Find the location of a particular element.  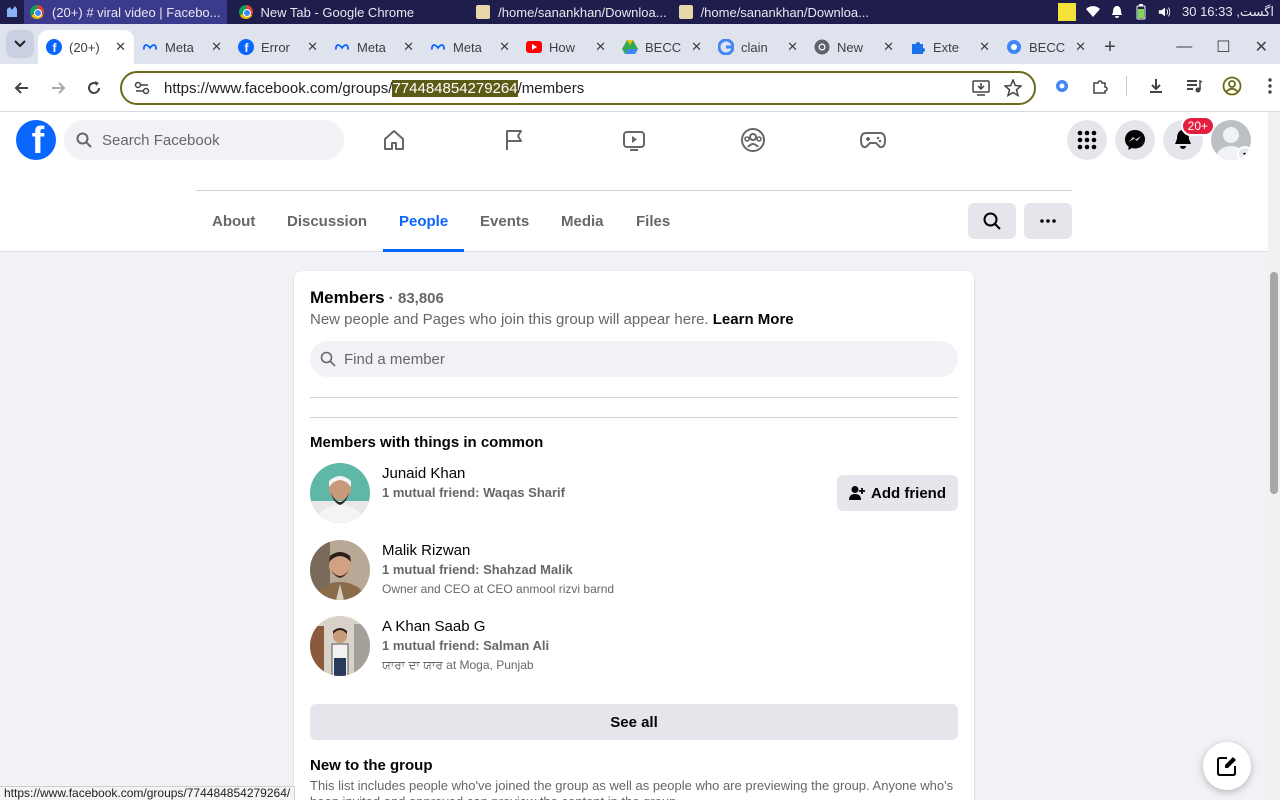

minimize-icon: — is located at coordinates (1184, 47).